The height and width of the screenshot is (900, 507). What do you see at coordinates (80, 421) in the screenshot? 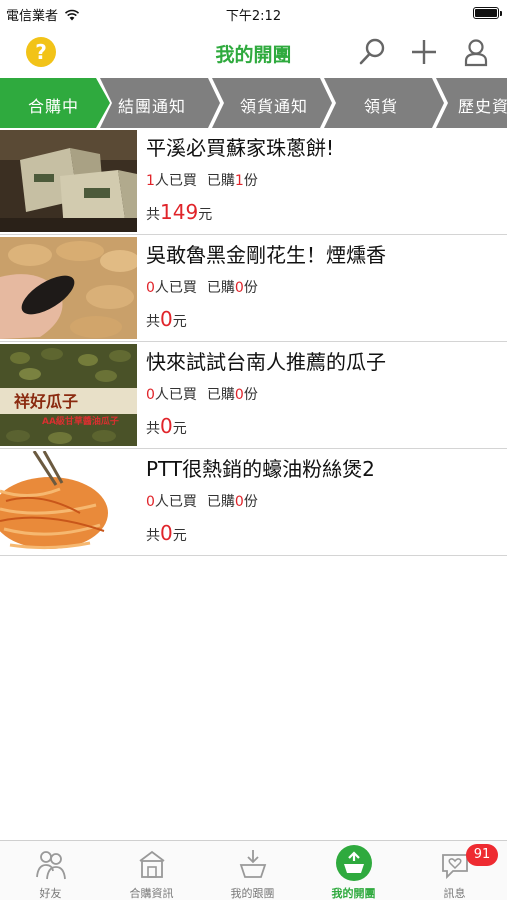
I see `thumb-sub-text: AA級甘草醬油瓜子` at bounding box center [80, 421].